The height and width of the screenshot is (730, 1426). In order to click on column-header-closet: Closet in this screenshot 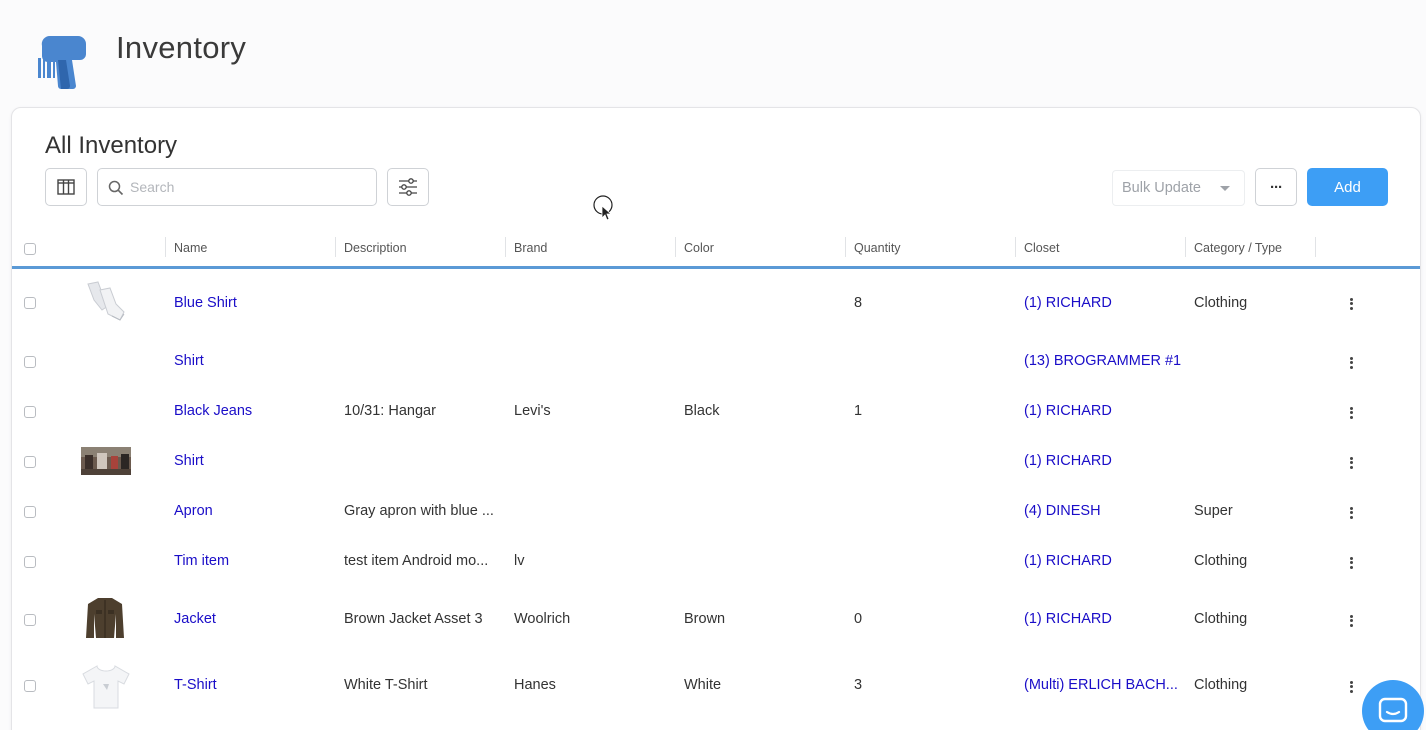, I will do `click(1041, 248)`.